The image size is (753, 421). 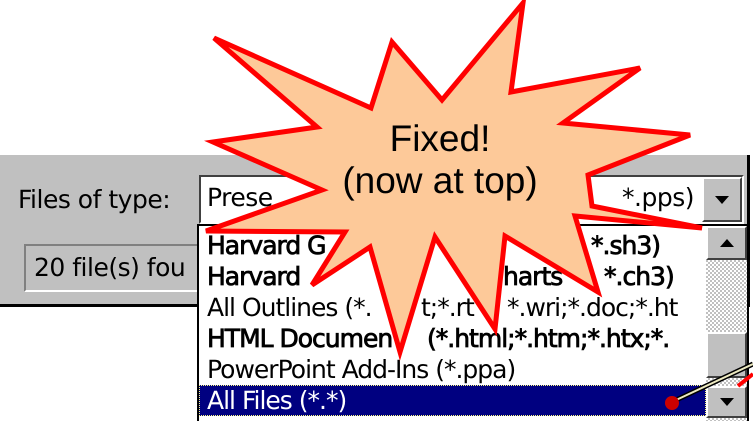 What do you see at coordinates (440, 139) in the screenshot?
I see `callout-text: Fixed!` at bounding box center [440, 139].